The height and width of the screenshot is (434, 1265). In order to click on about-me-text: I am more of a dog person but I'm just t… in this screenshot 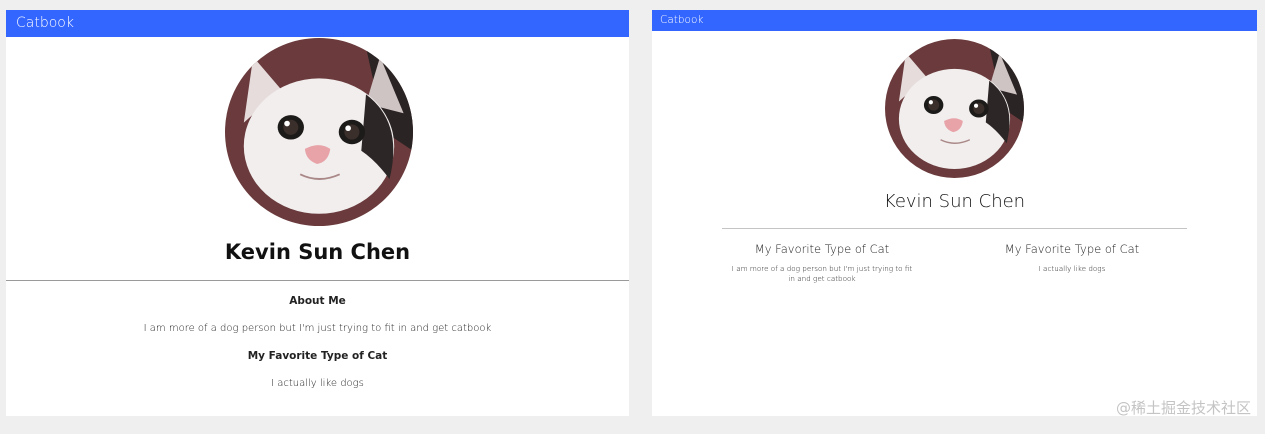, I will do `click(317, 328)`.